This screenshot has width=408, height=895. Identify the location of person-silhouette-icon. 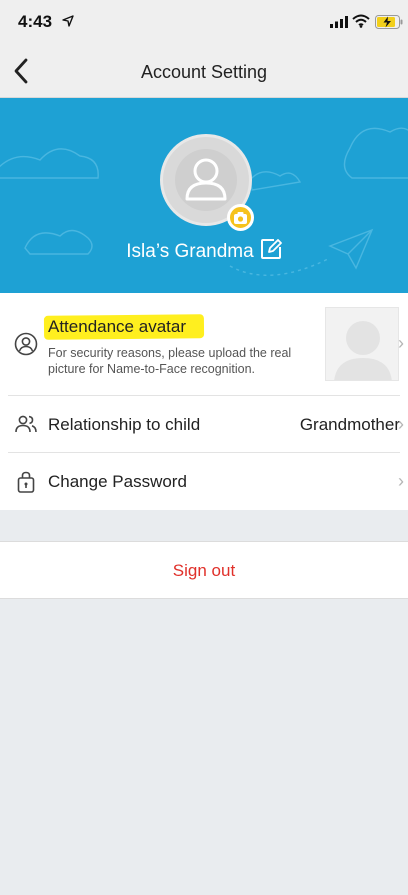
(363, 350).